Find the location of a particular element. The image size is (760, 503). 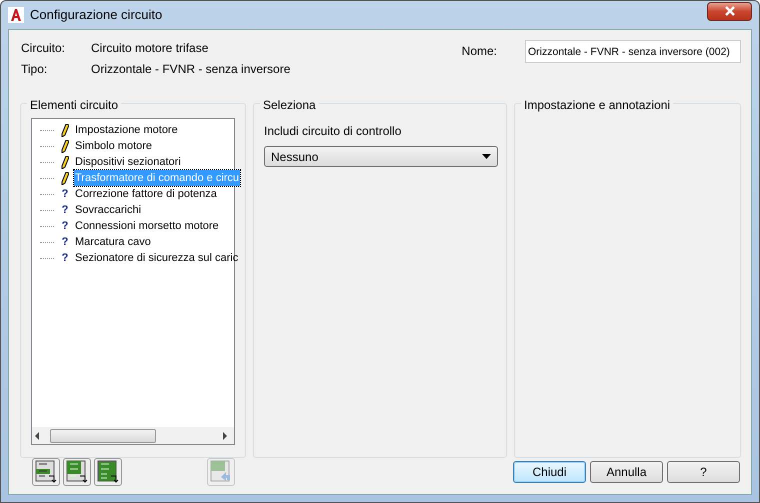

field-value: Circuito motore trifase is located at coordinates (149, 48).